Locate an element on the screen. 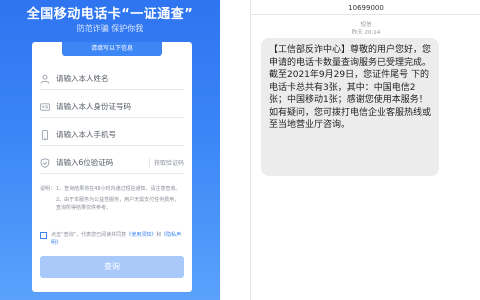 This screenshot has height=300, width=480. terms-link: 《使用须知》 is located at coordinates (141, 235).